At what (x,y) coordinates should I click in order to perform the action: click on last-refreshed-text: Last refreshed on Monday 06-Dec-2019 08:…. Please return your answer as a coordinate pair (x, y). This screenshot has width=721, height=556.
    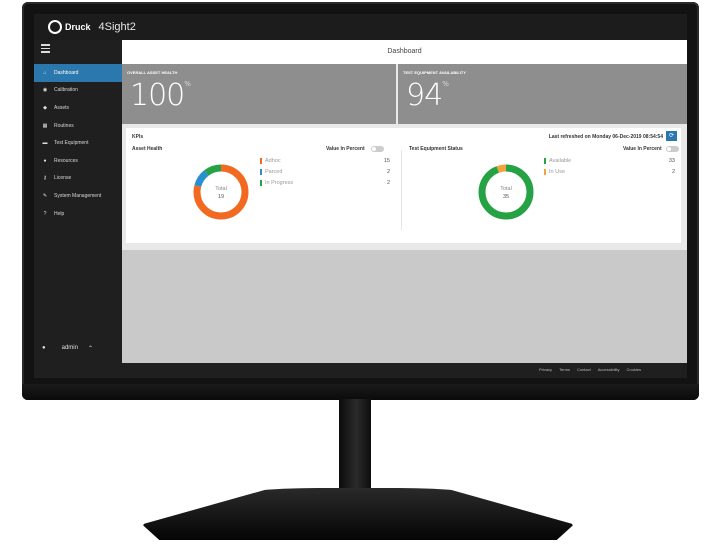
    Looking at the image, I should click on (605, 137).